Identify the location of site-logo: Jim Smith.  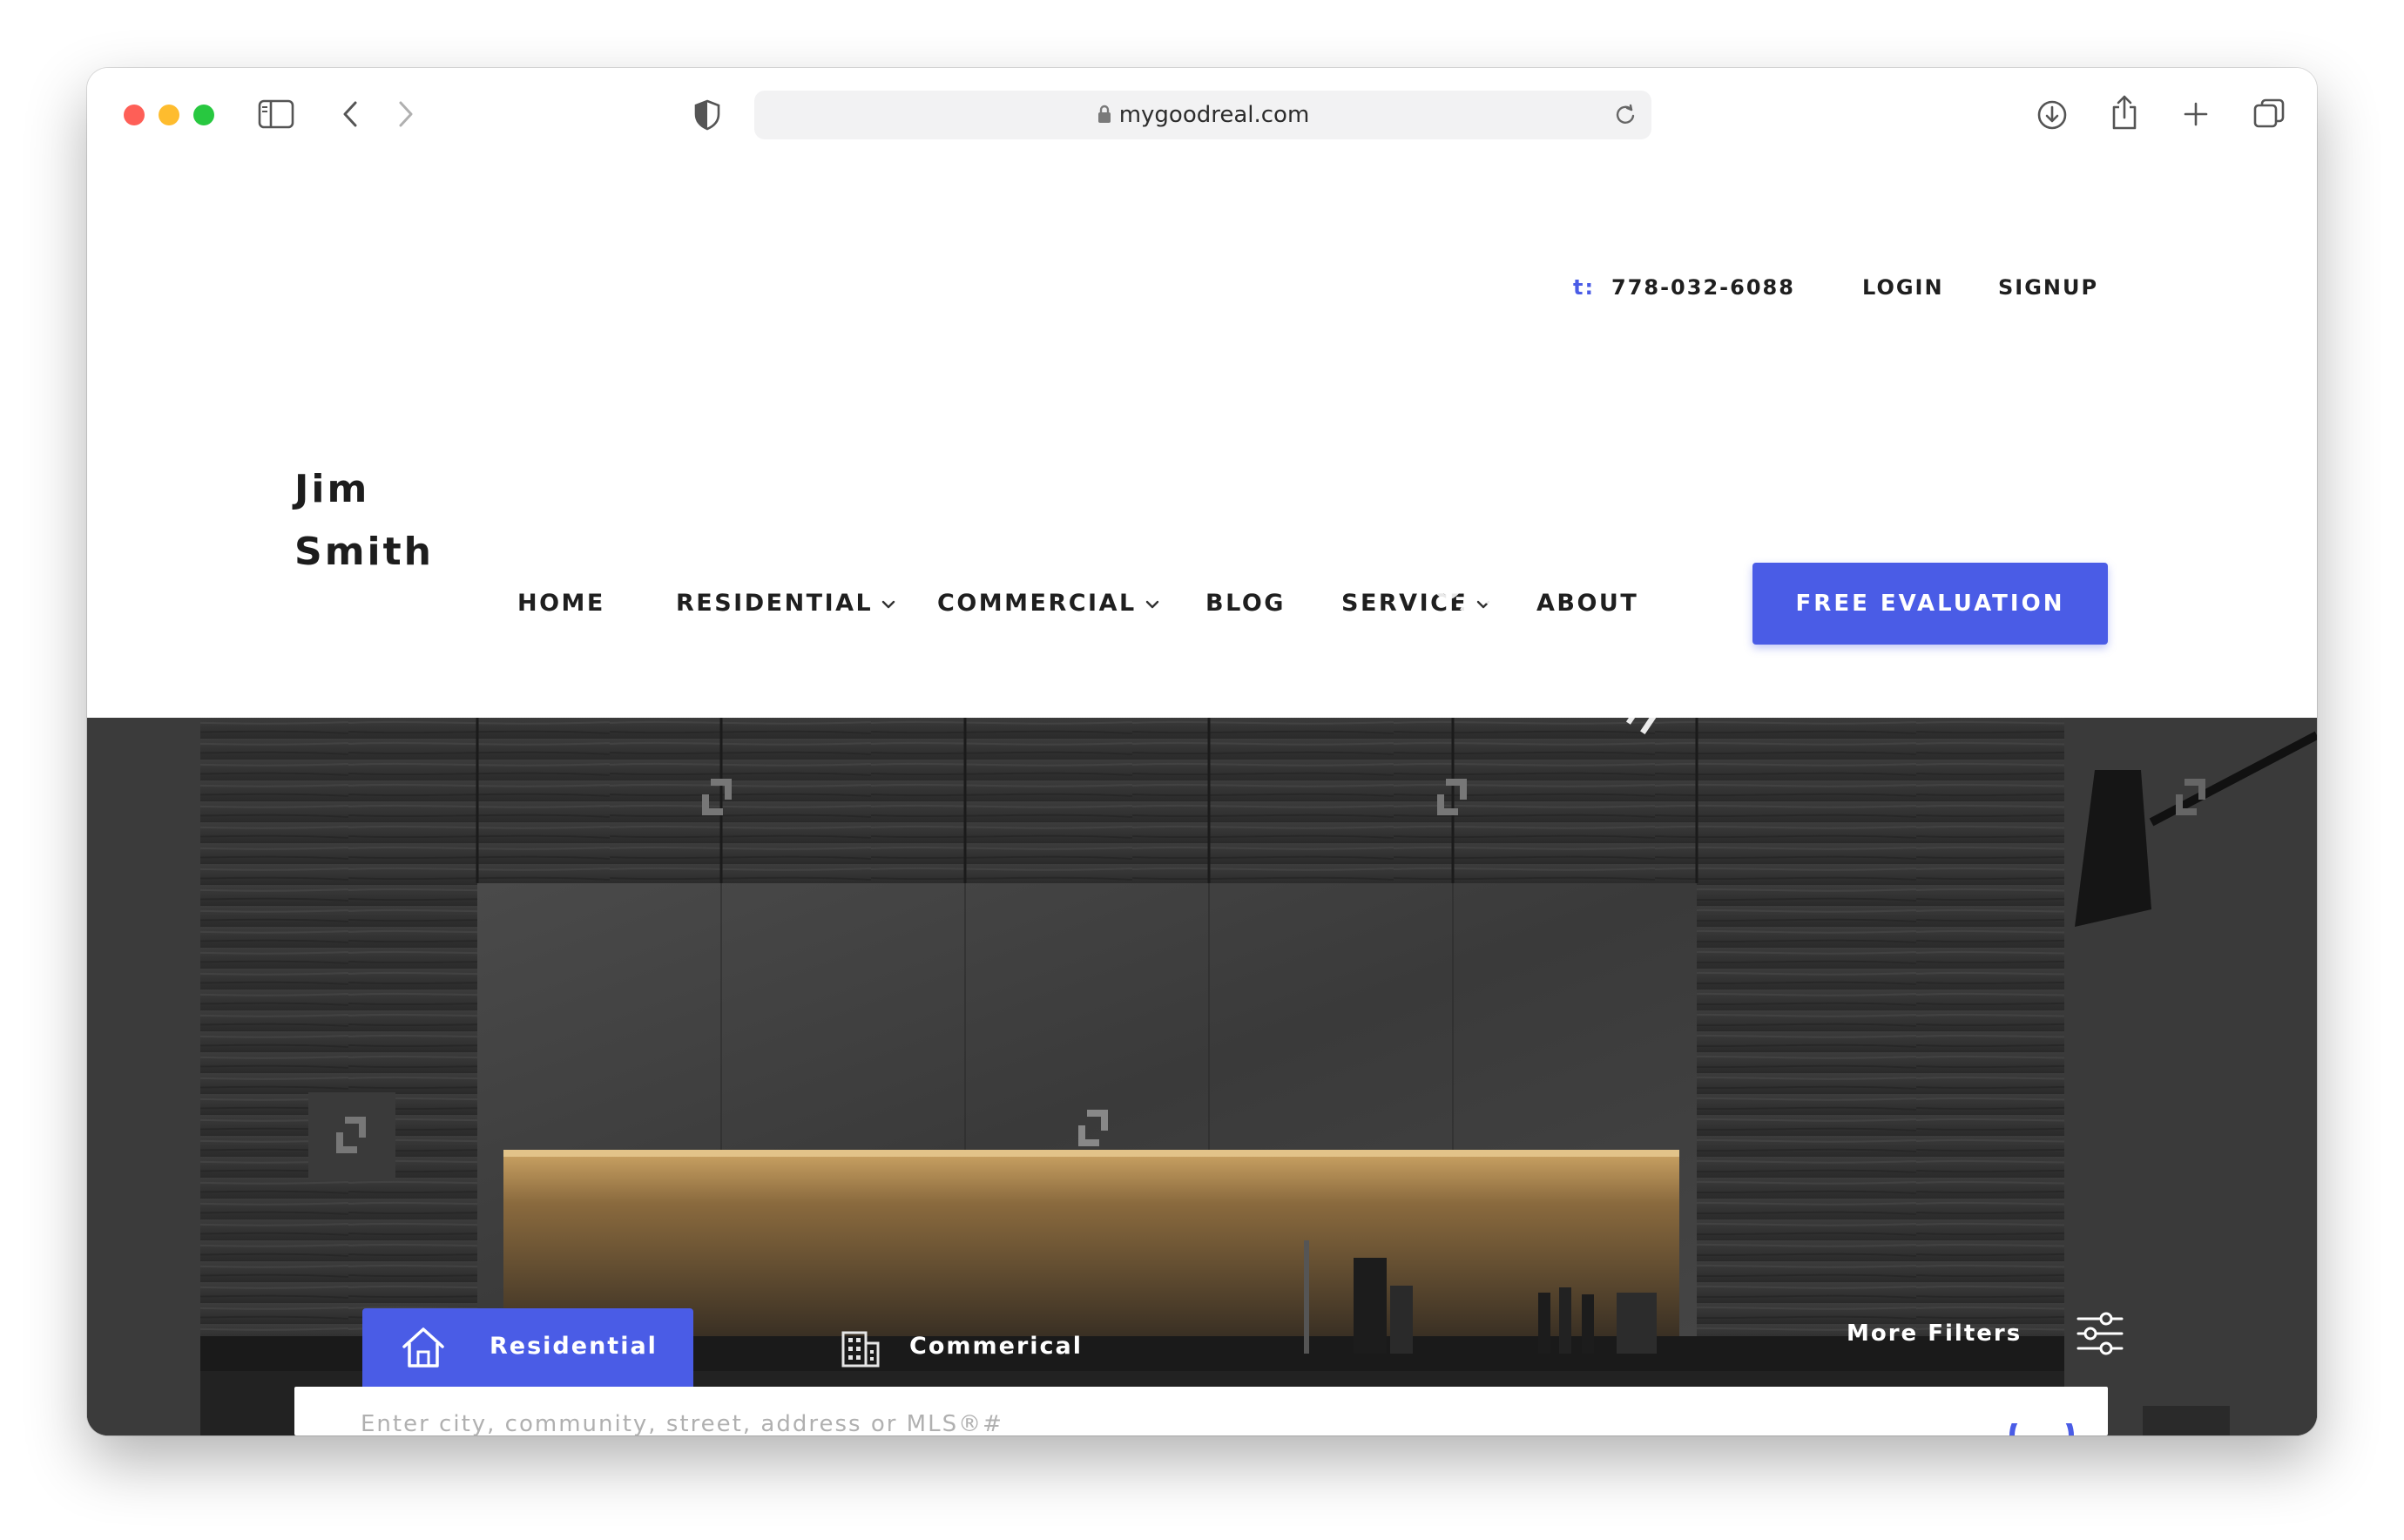
(382, 521).